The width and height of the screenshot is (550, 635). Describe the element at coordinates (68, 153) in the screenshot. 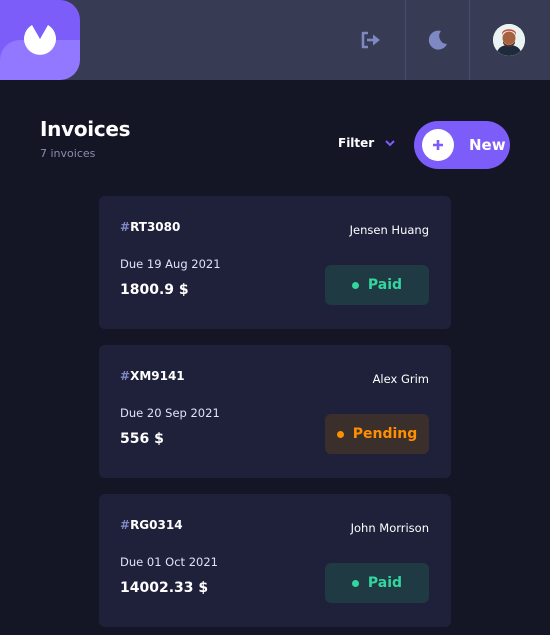

I see `invoice-count: 7 invoices` at that location.